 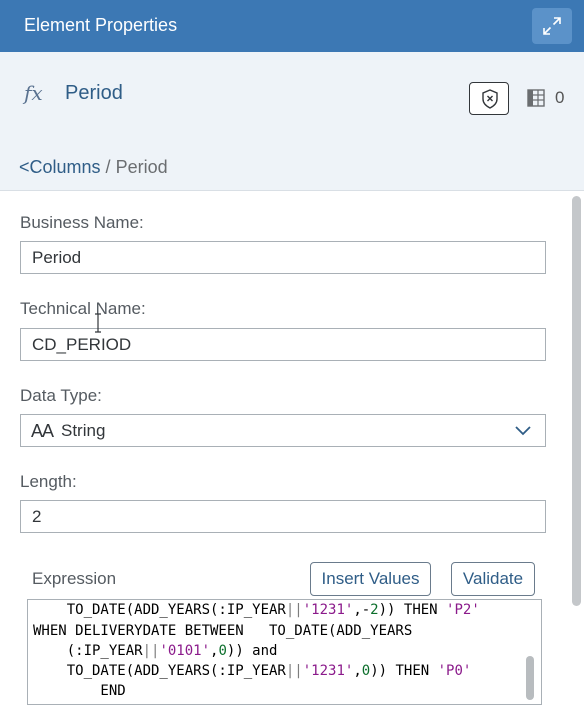 What do you see at coordinates (33, 93) in the screenshot?
I see `fx-icon: fx` at bounding box center [33, 93].